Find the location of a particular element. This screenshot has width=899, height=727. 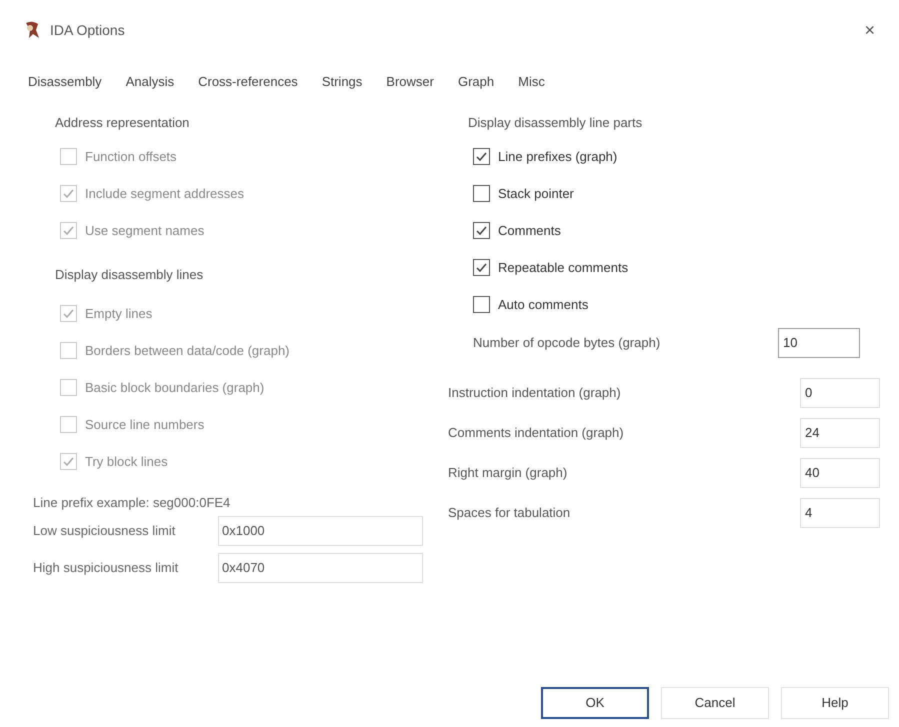

group-title: Display disassembly line parts is located at coordinates (556, 123).